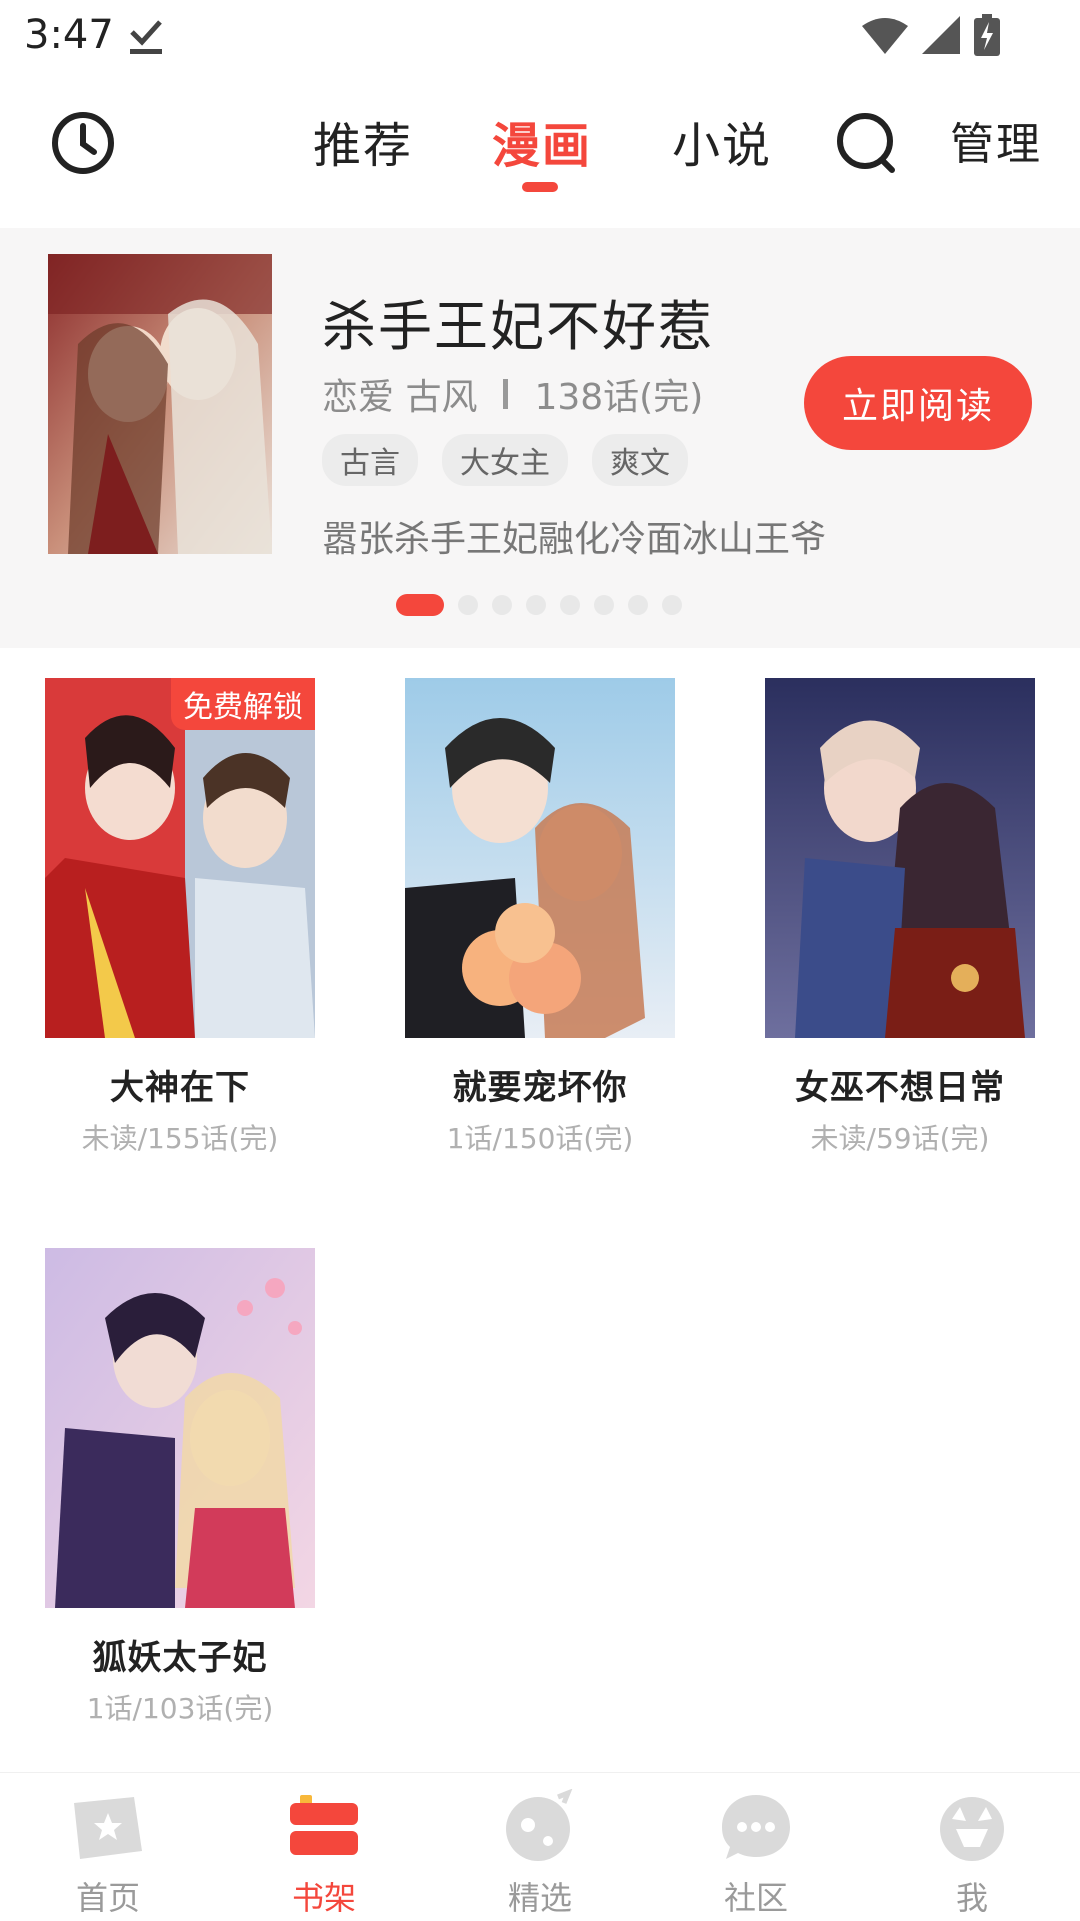 Image resolution: width=1080 pixels, height=1921 pixels. What do you see at coordinates (885, 36) in the screenshot?
I see `wifi-icon` at bounding box center [885, 36].